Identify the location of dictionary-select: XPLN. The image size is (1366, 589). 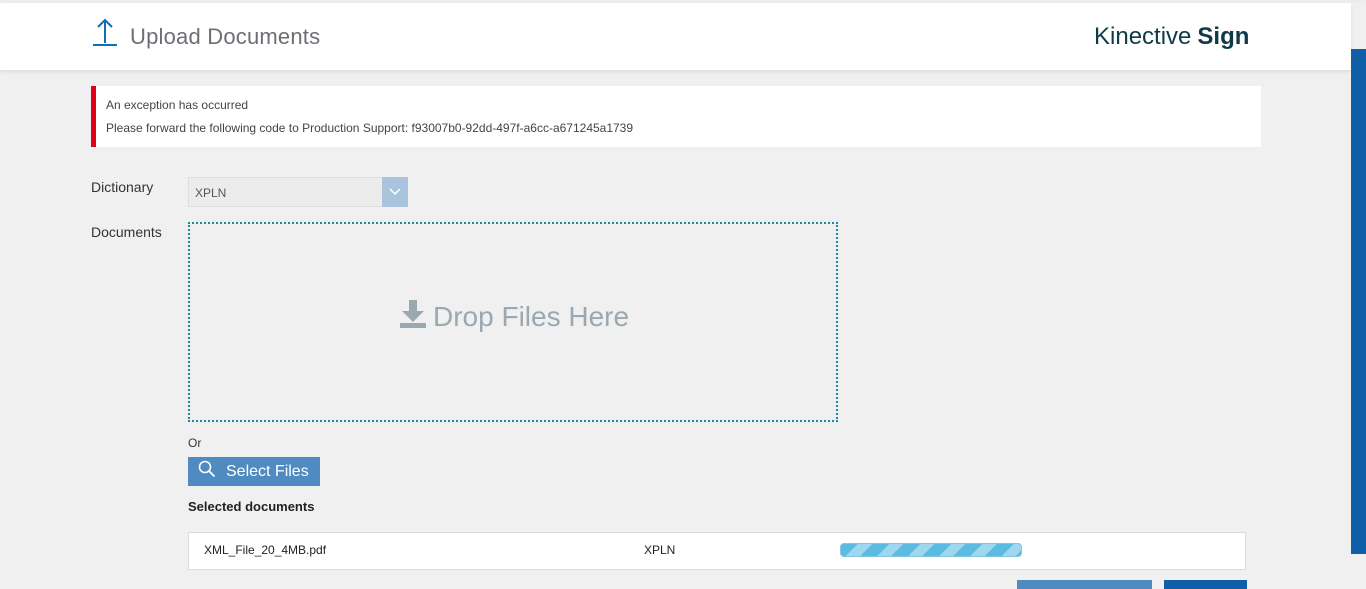
(298, 192).